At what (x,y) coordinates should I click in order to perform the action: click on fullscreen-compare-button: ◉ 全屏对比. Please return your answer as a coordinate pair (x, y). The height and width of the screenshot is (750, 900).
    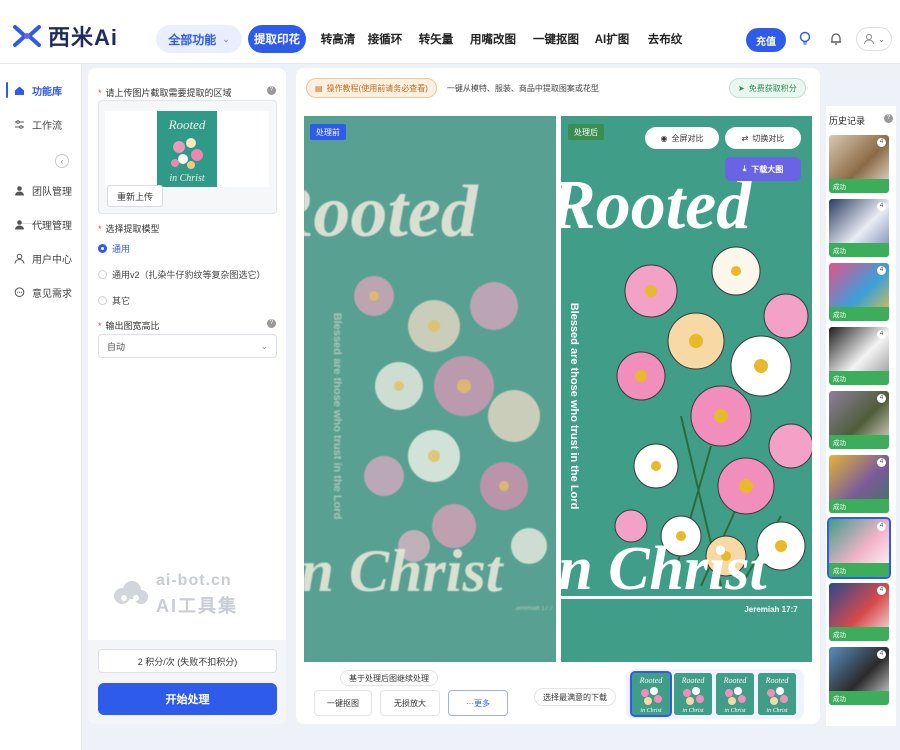
    Looking at the image, I should click on (682, 138).